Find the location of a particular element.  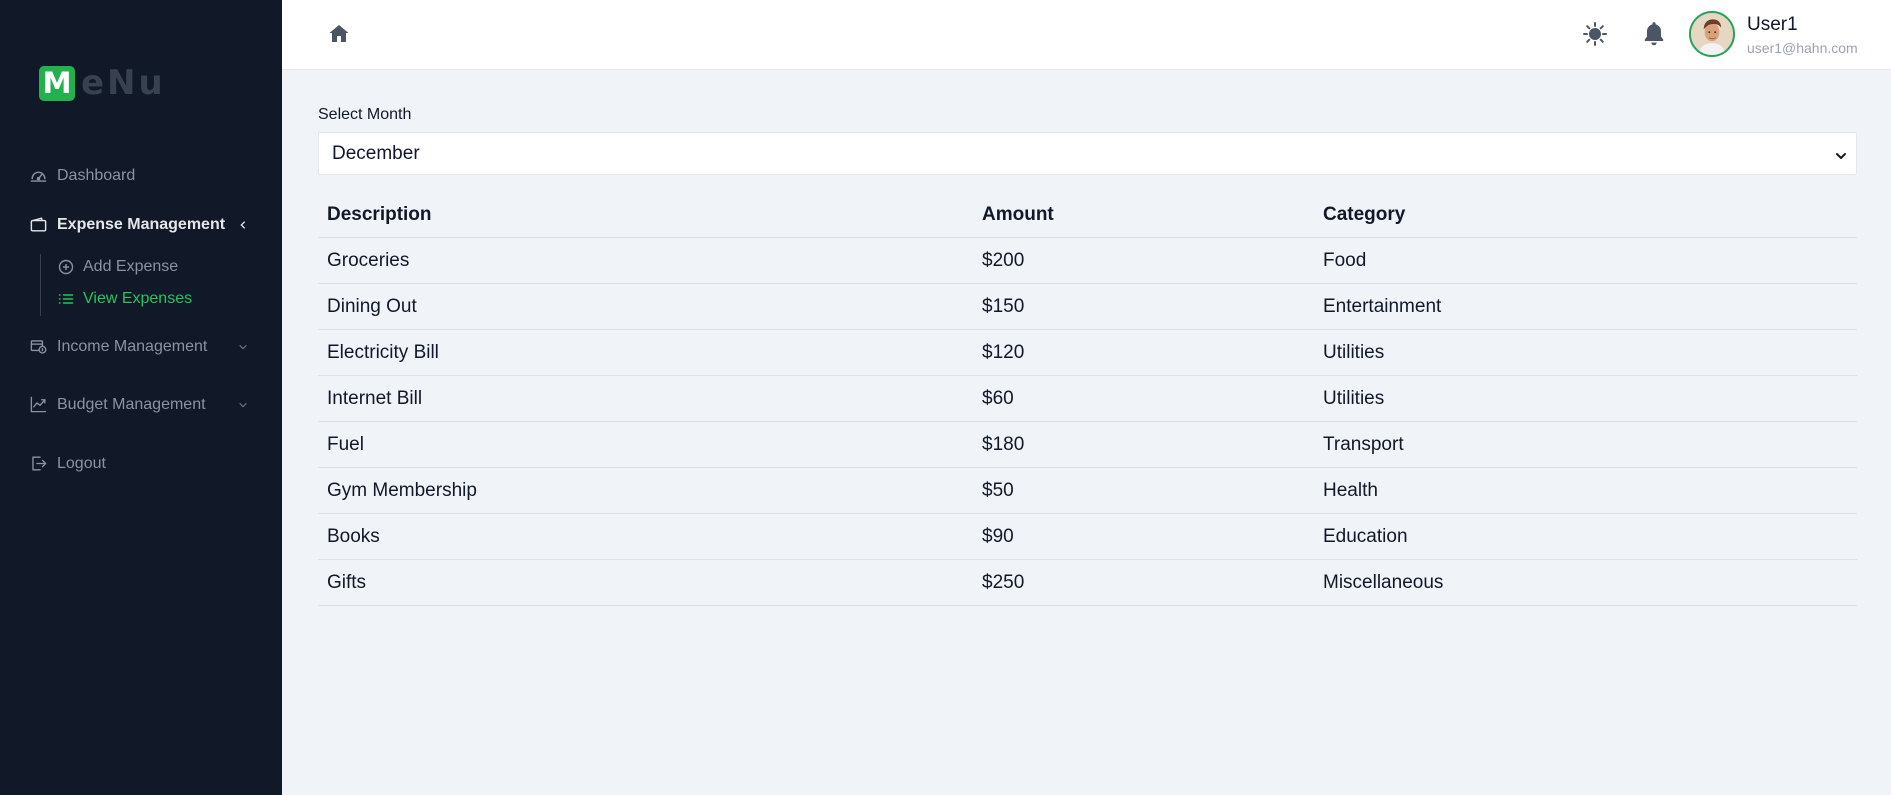

table-row: Dining Out $150 Entertainment is located at coordinates (1087, 307).